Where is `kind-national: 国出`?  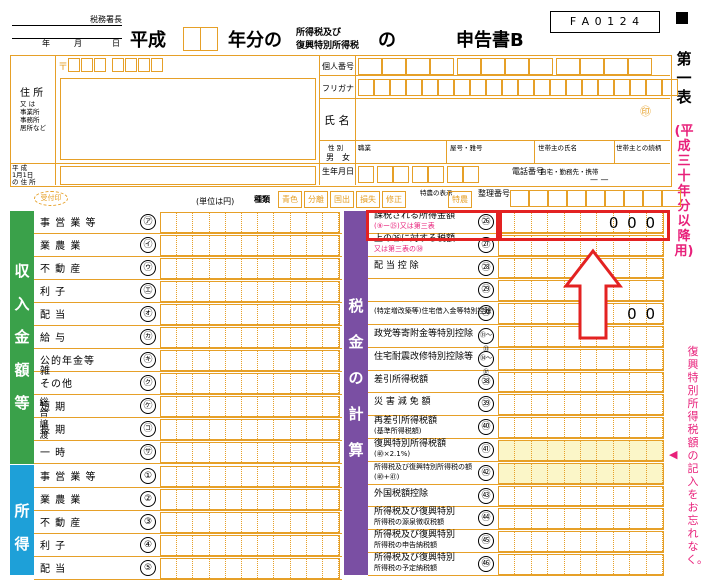 kind-national: 国出 is located at coordinates (342, 199).